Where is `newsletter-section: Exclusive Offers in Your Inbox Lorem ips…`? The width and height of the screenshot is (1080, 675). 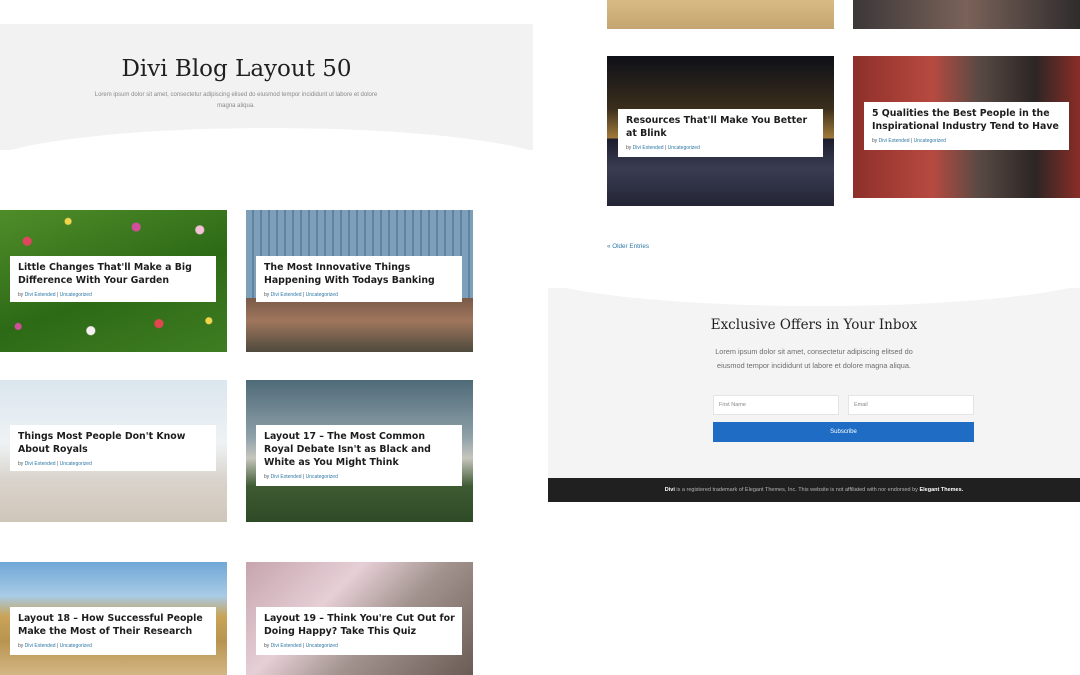
newsletter-section: Exclusive Offers in Your Inbox Lorem ips… is located at coordinates (814, 383).